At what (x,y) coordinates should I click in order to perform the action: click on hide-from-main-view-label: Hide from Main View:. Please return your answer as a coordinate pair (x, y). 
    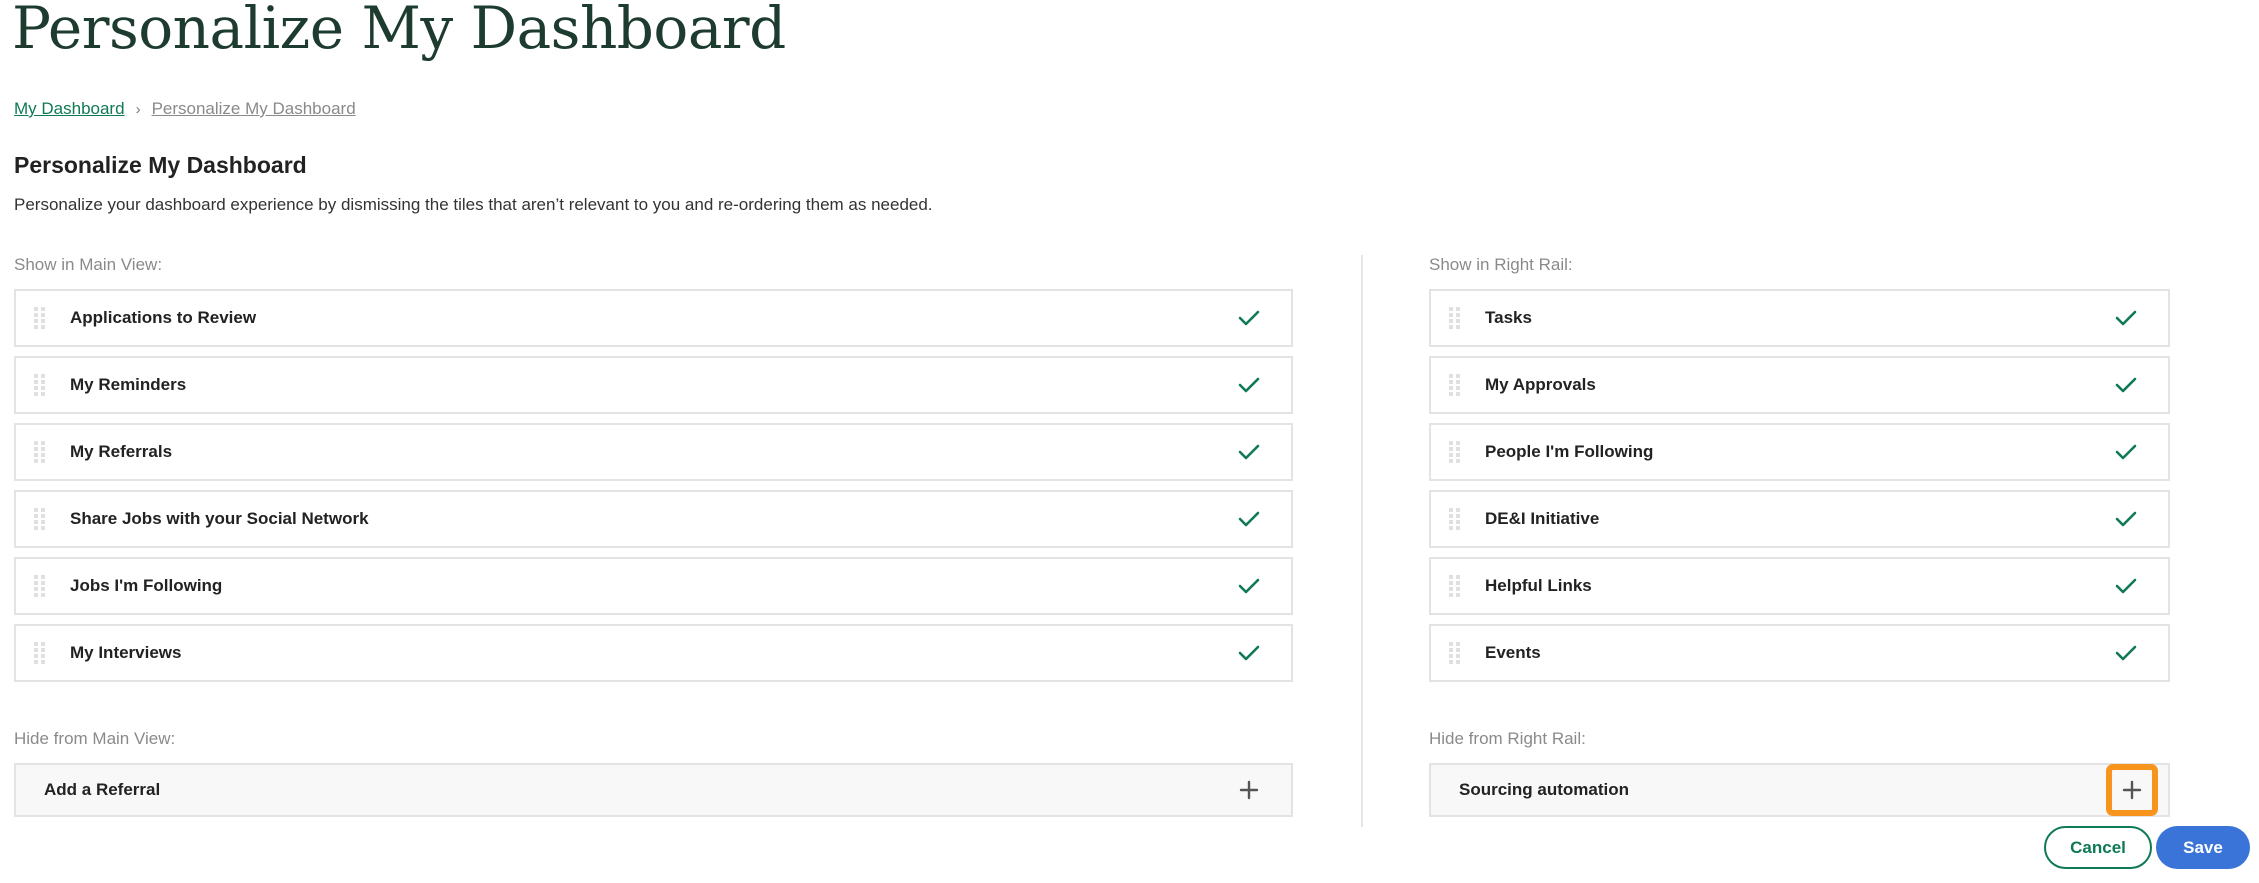
    Looking at the image, I should click on (95, 738).